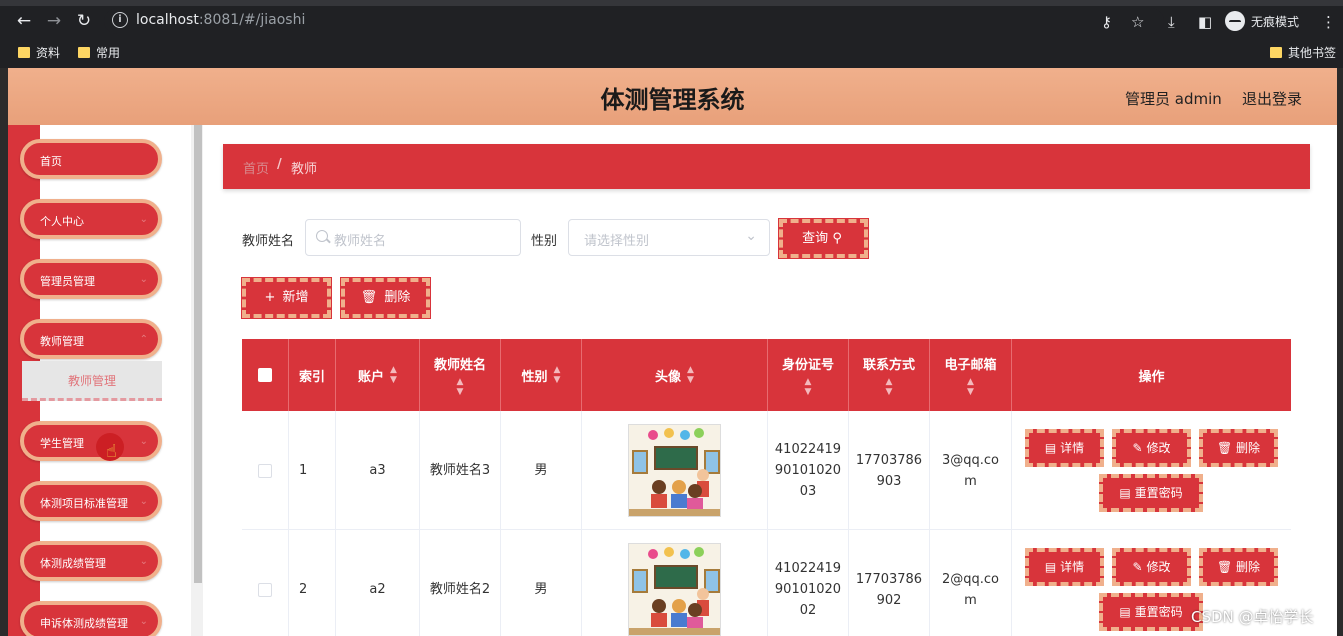  Describe the element at coordinates (413, 237) in the screenshot. I see `name-search-input: 教师姓名` at that location.